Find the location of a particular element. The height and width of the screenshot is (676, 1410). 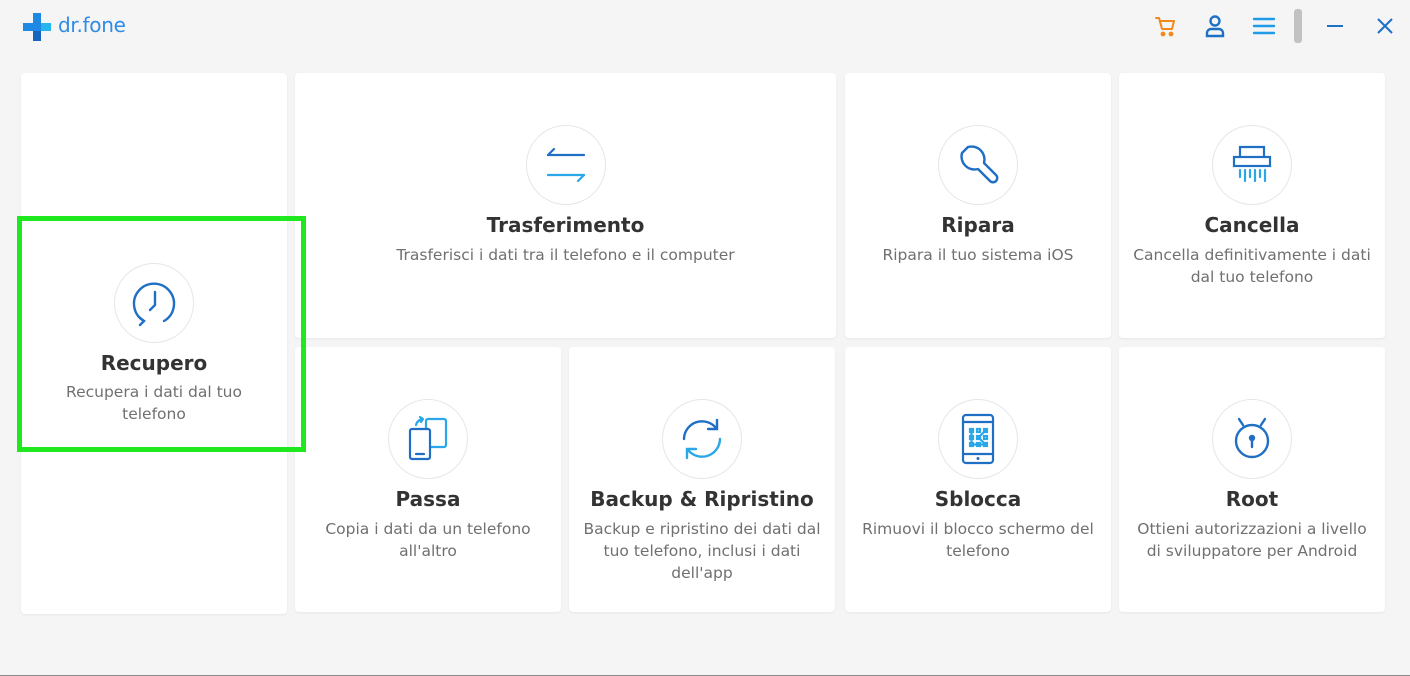

phone-pattern-lock-icon is located at coordinates (978, 439).